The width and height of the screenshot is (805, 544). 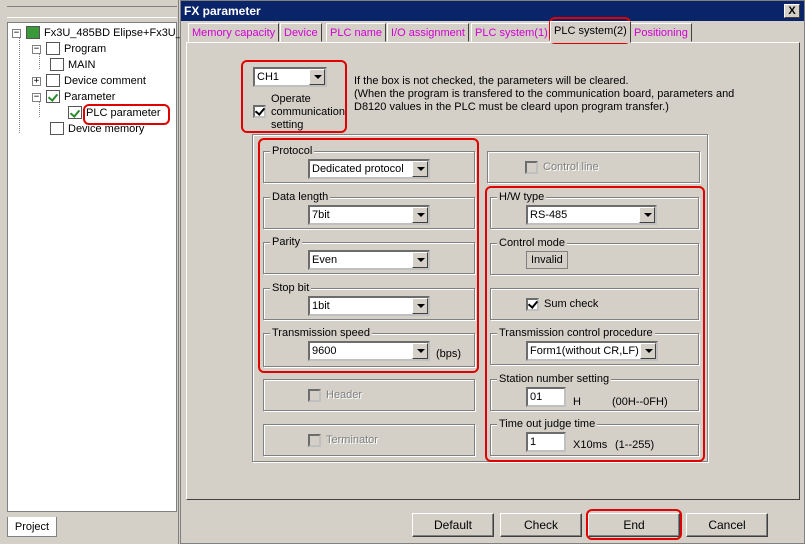 I want to click on tree-item-label: PLC parameter, so click(x=123, y=113).